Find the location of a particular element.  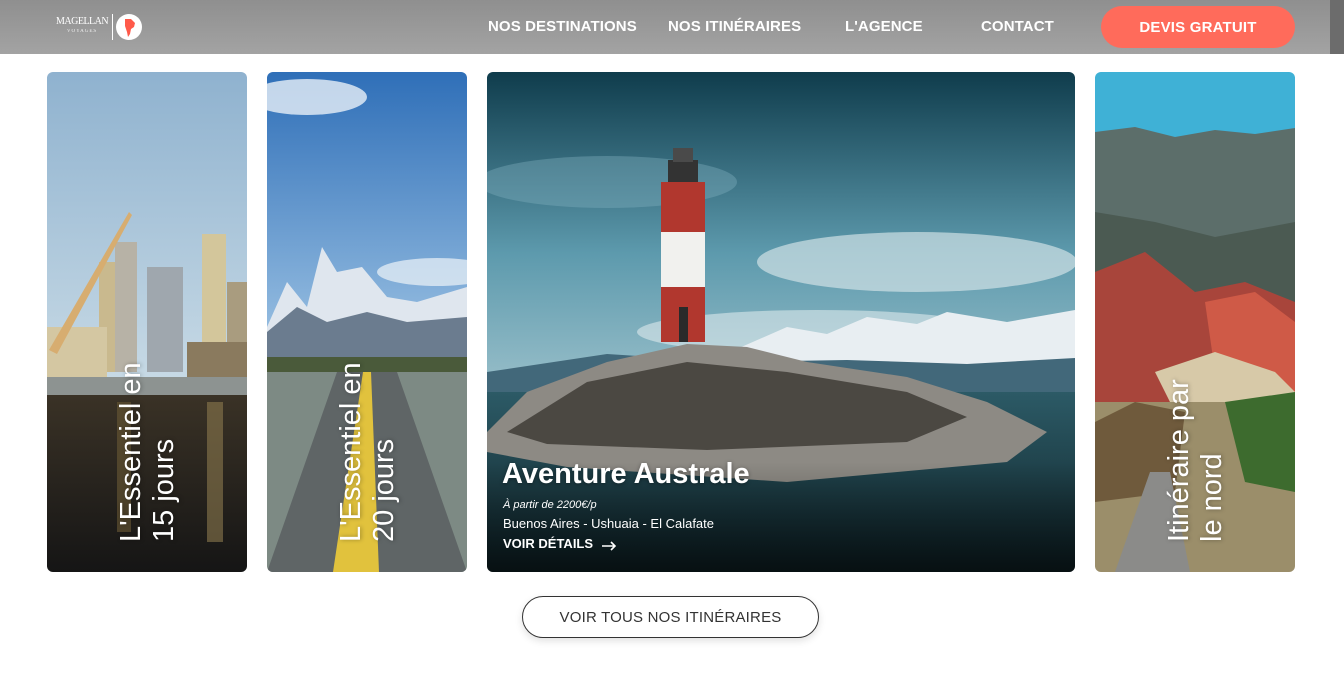

card-2-label-line1: L'Essentiel en is located at coordinates (351, 452).